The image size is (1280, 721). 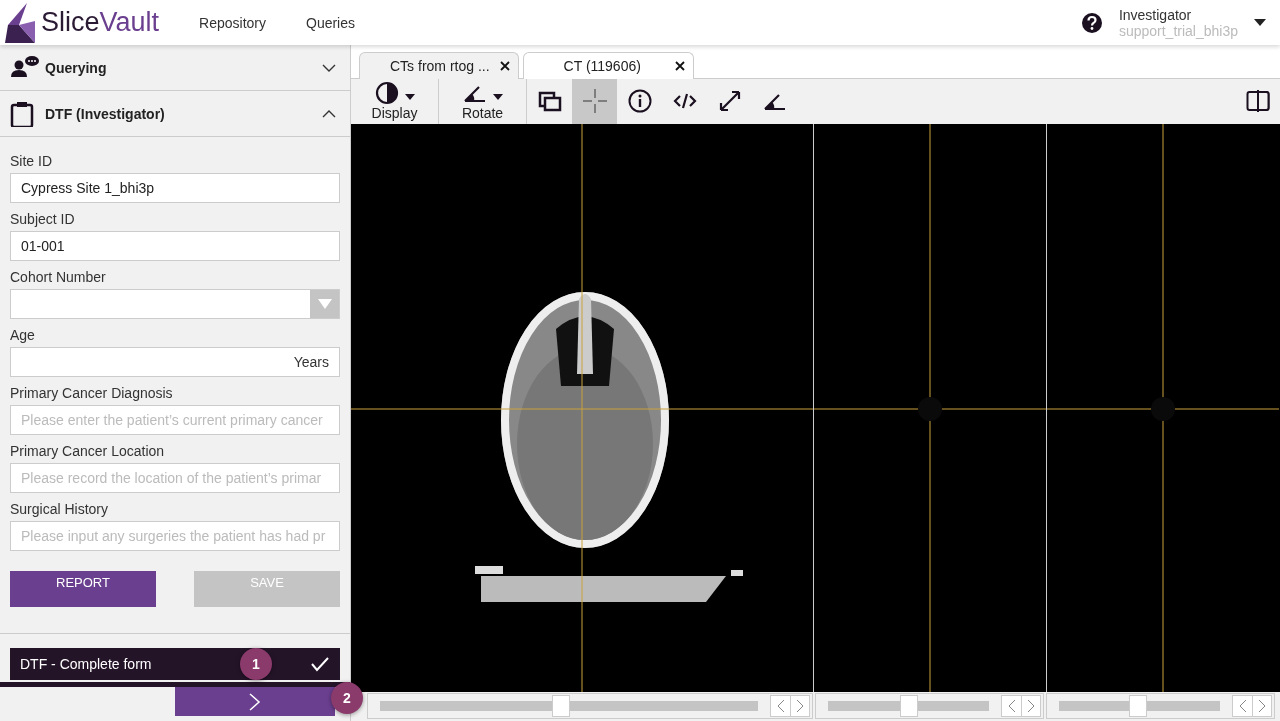 What do you see at coordinates (329, 113) in the screenshot?
I see `chevron-up-icon` at bounding box center [329, 113].